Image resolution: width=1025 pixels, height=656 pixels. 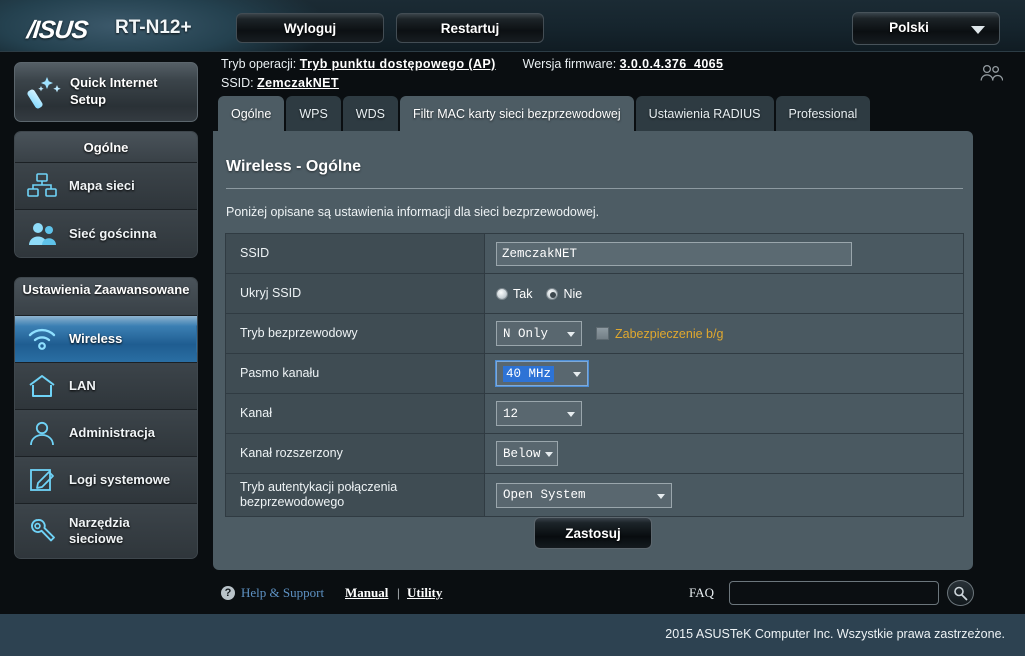 What do you see at coordinates (106, 233) in the screenshot?
I see `sidebar-item-guest-network: Sieć gościnna` at bounding box center [106, 233].